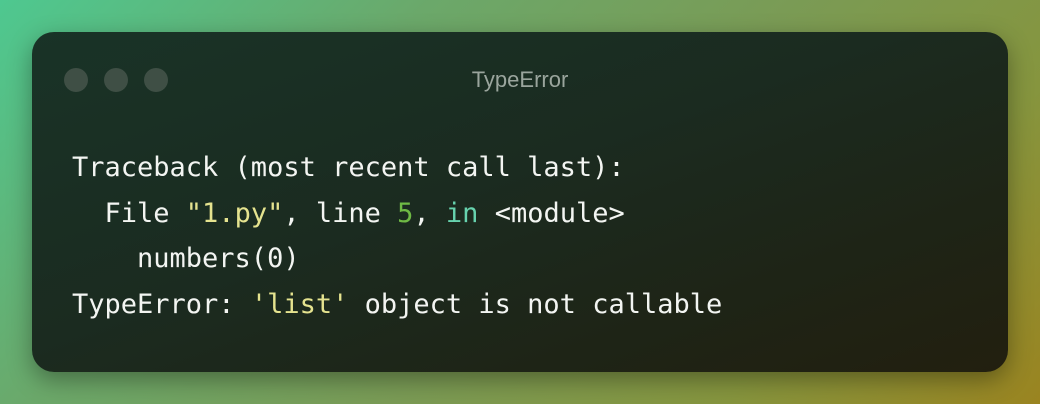 The width and height of the screenshot is (1040, 404). I want to click on line-number: 5, so click(405, 213).